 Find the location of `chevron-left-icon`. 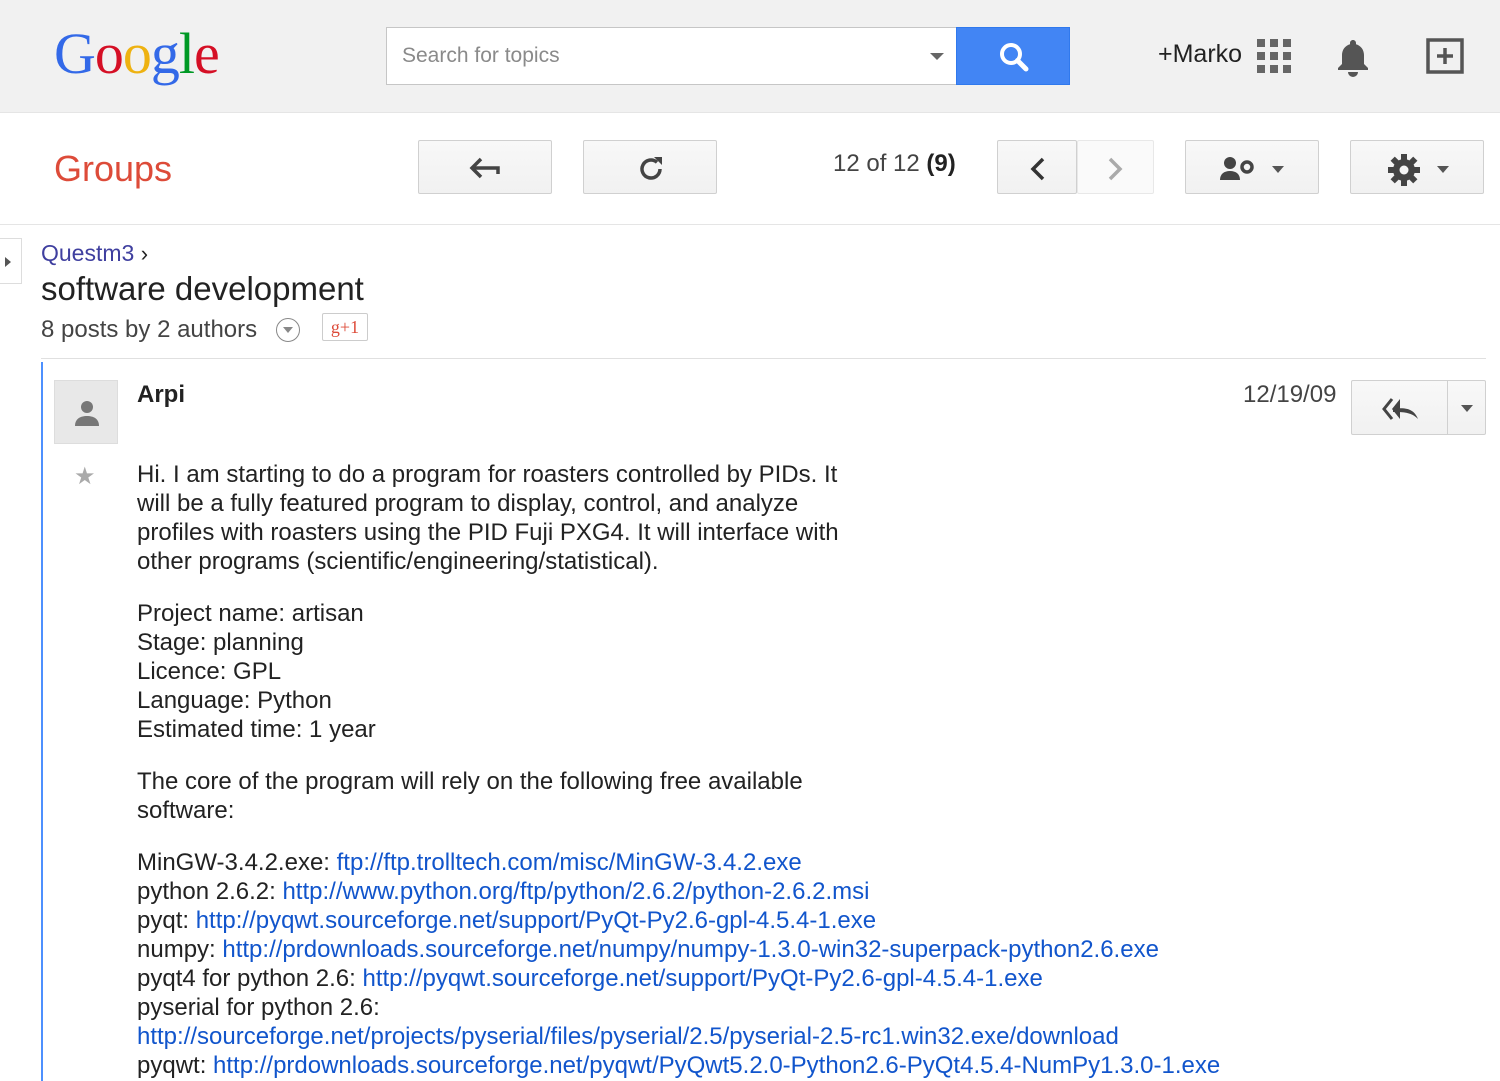

chevron-left-icon is located at coordinates (1037, 169).